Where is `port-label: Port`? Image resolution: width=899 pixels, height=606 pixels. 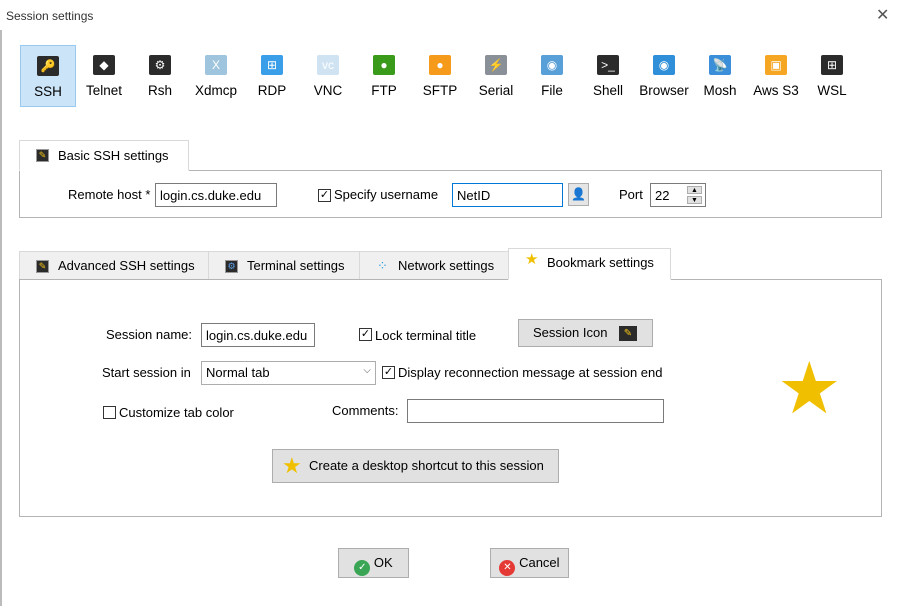 port-label: Port is located at coordinates (631, 194).